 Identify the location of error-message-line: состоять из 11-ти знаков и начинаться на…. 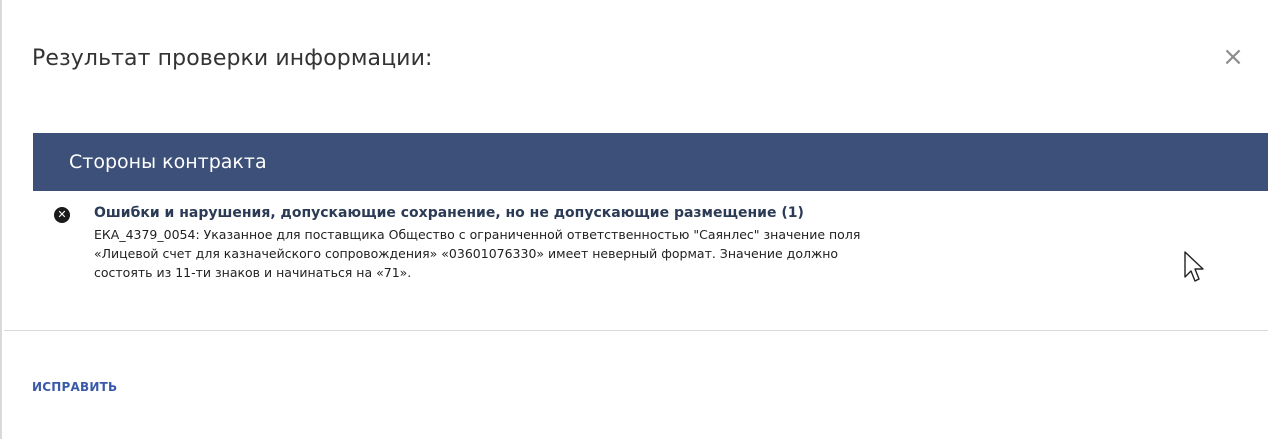
(253, 272).